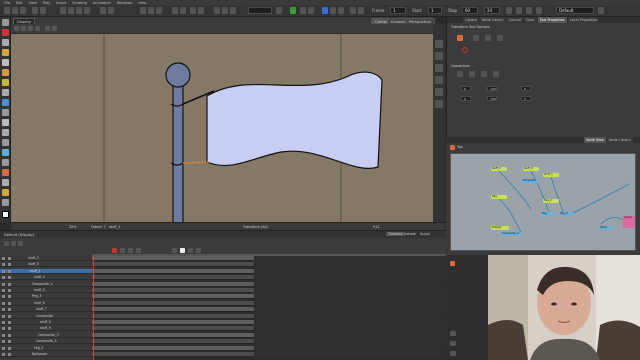 The height and width of the screenshot is (360, 640). What do you see at coordinates (311, 10) in the screenshot?
I see `grid-icon` at bounding box center [311, 10].